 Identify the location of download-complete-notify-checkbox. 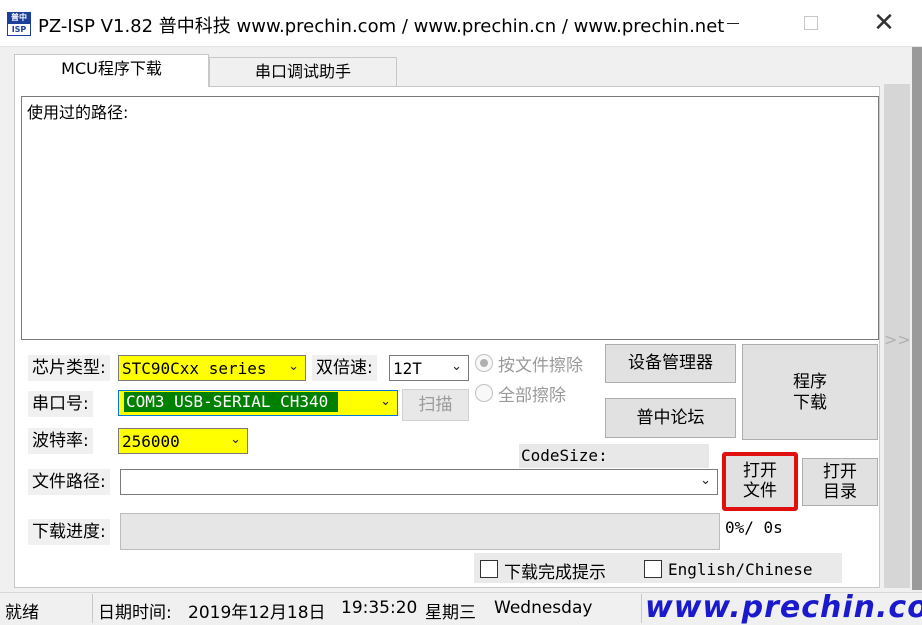
(489, 569).